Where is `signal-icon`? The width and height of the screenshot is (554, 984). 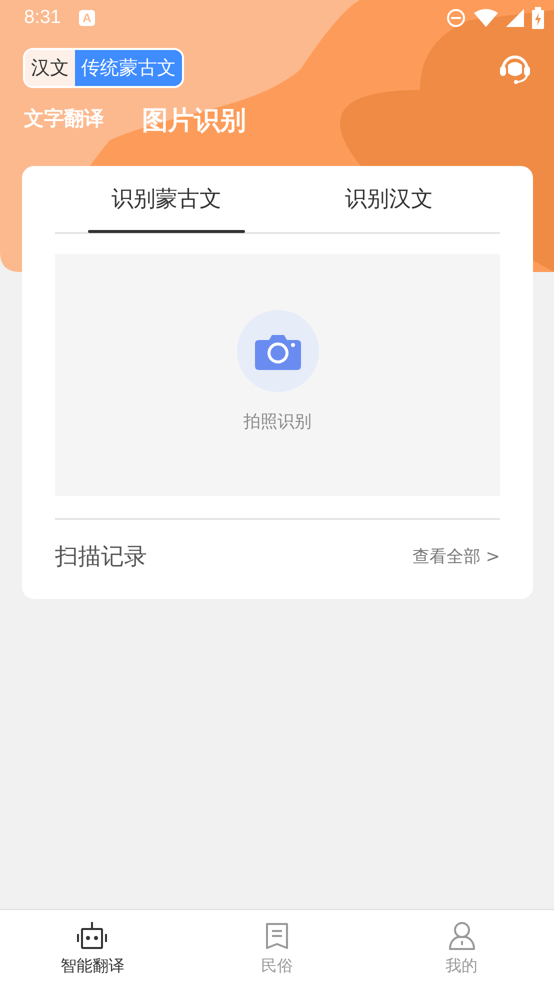 signal-icon is located at coordinates (515, 18).